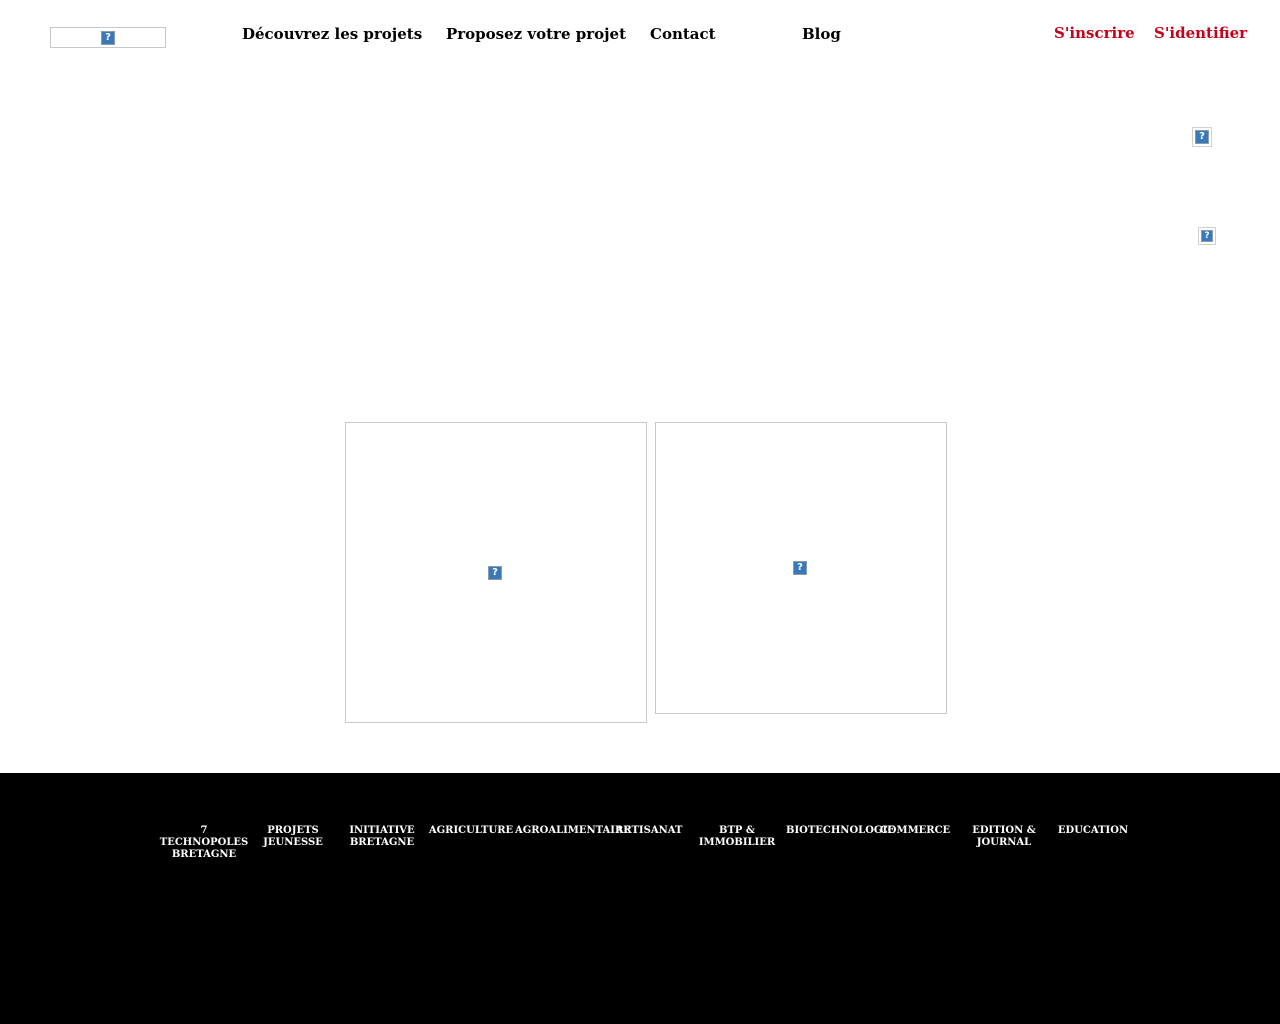 The height and width of the screenshot is (1024, 1280). Describe the element at coordinates (332, 34) in the screenshot. I see `nav-discover-projects: Découvrez les projets` at that location.